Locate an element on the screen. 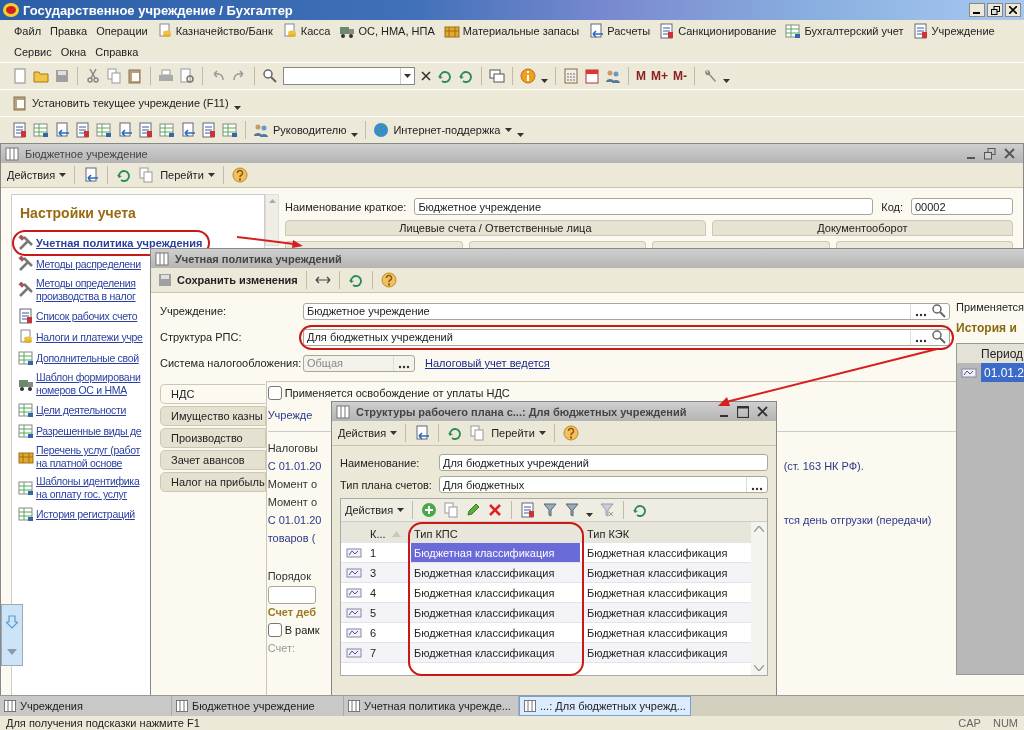  menu-item: Санкционирование is located at coordinates (718, 30).